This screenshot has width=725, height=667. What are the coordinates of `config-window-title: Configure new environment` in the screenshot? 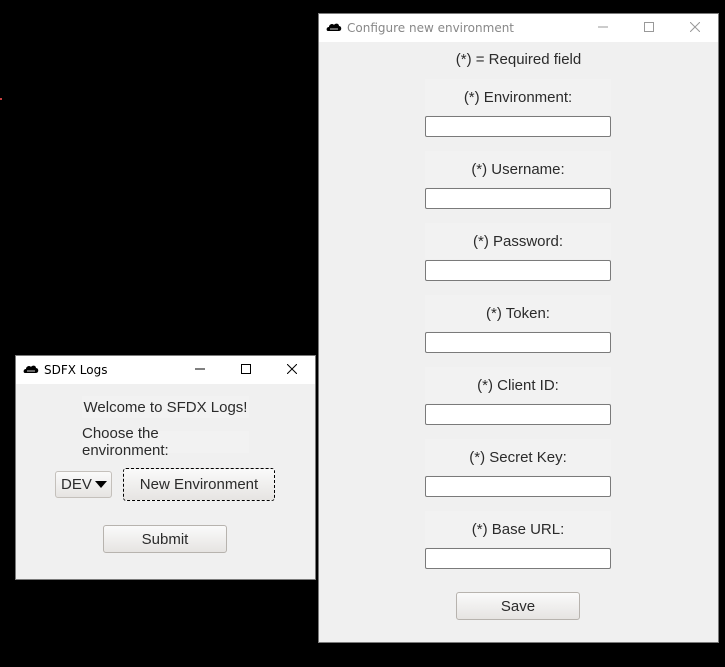 It's located at (431, 28).